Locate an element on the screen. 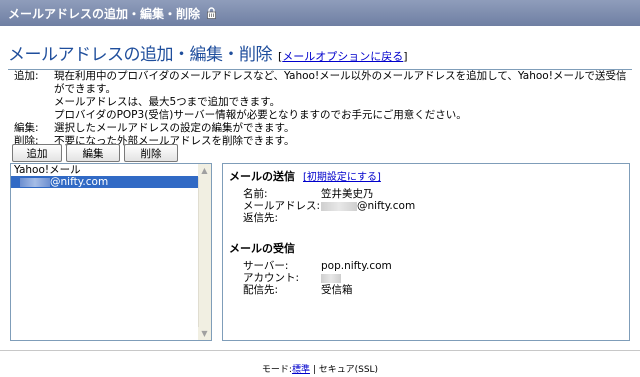 The width and height of the screenshot is (640, 377). list-item-label: @nifty.com is located at coordinates (79, 182).